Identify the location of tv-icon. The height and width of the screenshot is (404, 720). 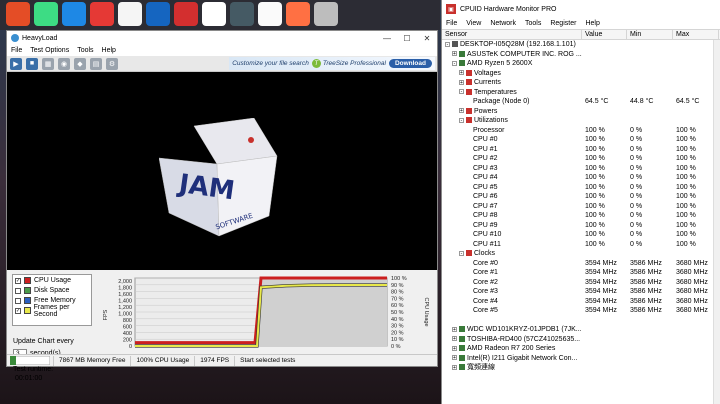
(326, 14).